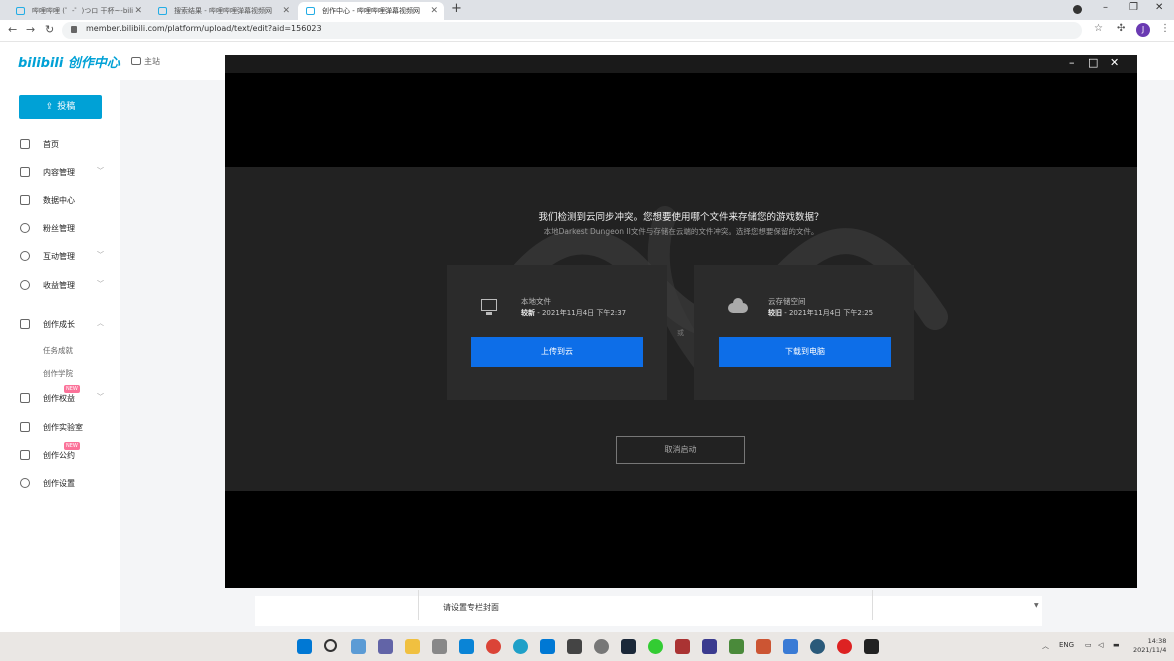 The width and height of the screenshot is (1174, 661). I want to click on scroll-down-icon: ▼, so click(1036, 605).